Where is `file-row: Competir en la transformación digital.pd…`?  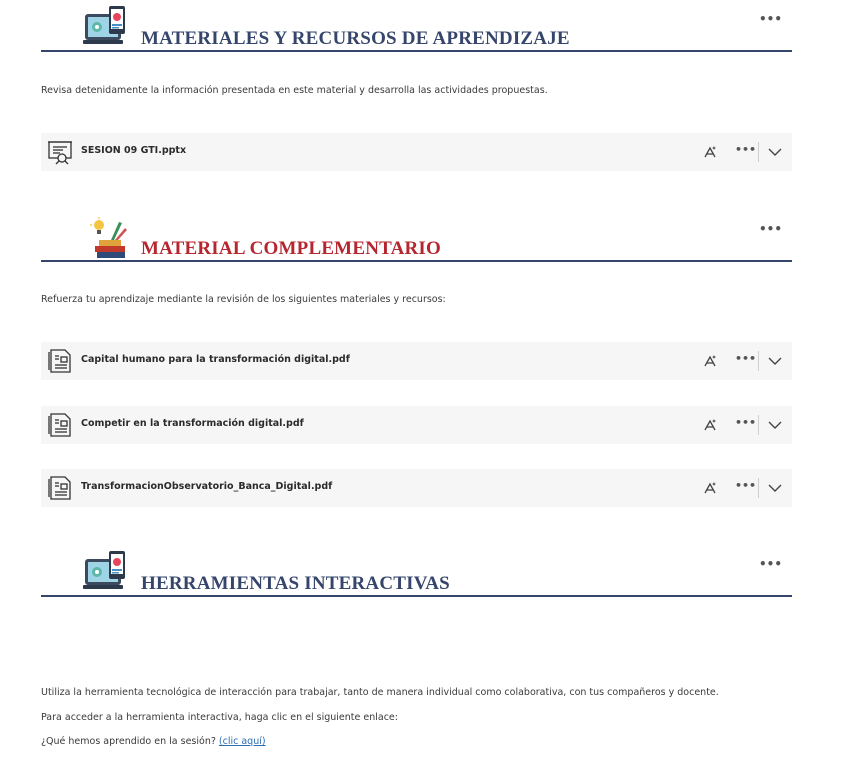
file-row: Competir en la transformación digital.pd… is located at coordinates (416, 425).